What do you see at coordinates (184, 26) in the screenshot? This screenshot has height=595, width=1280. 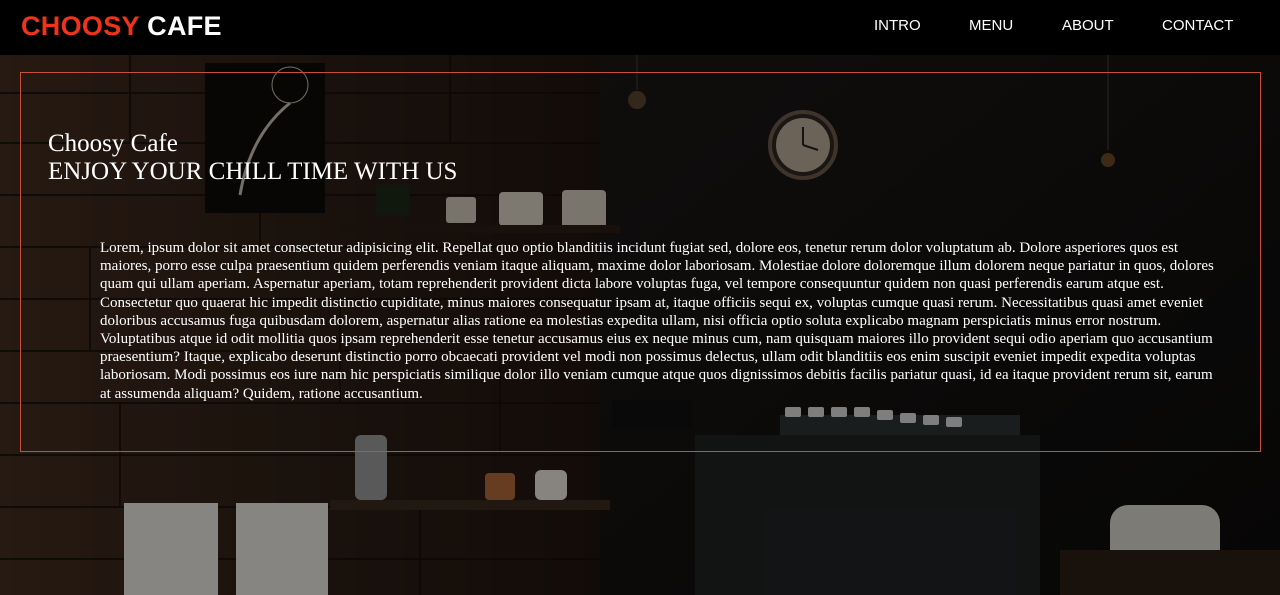 I see `brand-logo-word-cafe: CAFE` at bounding box center [184, 26].